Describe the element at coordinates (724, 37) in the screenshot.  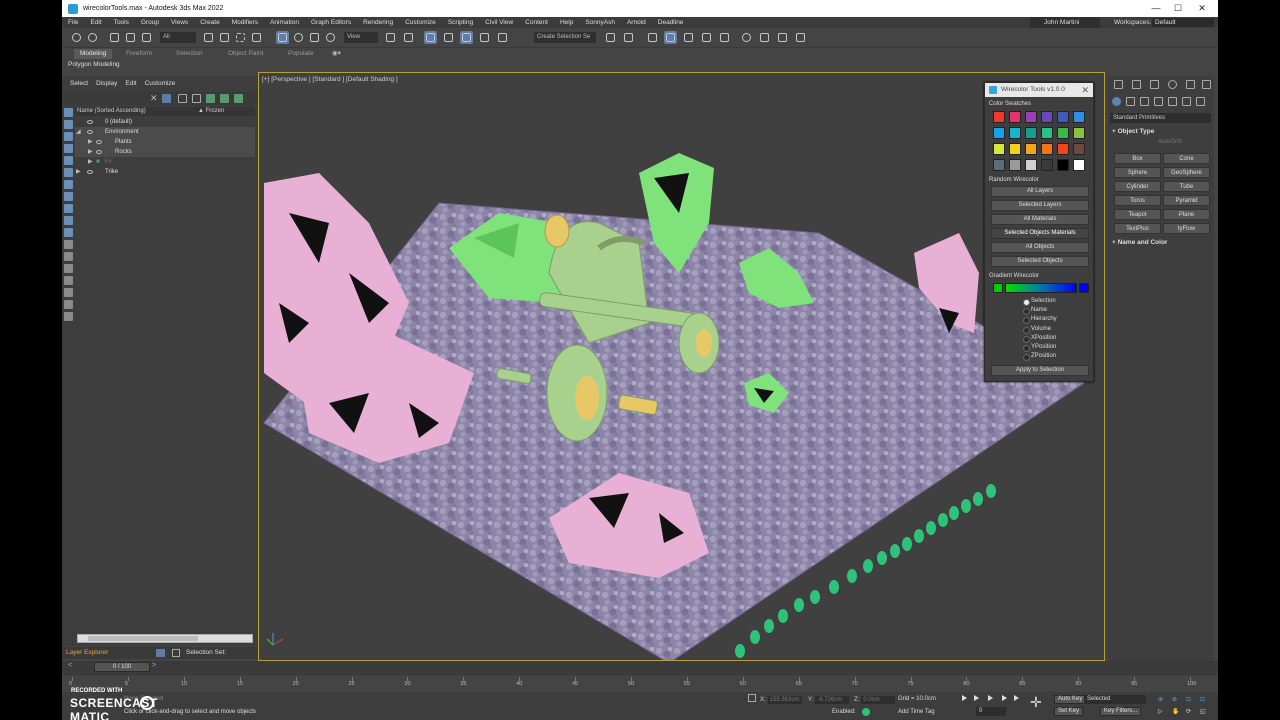
I see `schematic-view-icon` at that location.